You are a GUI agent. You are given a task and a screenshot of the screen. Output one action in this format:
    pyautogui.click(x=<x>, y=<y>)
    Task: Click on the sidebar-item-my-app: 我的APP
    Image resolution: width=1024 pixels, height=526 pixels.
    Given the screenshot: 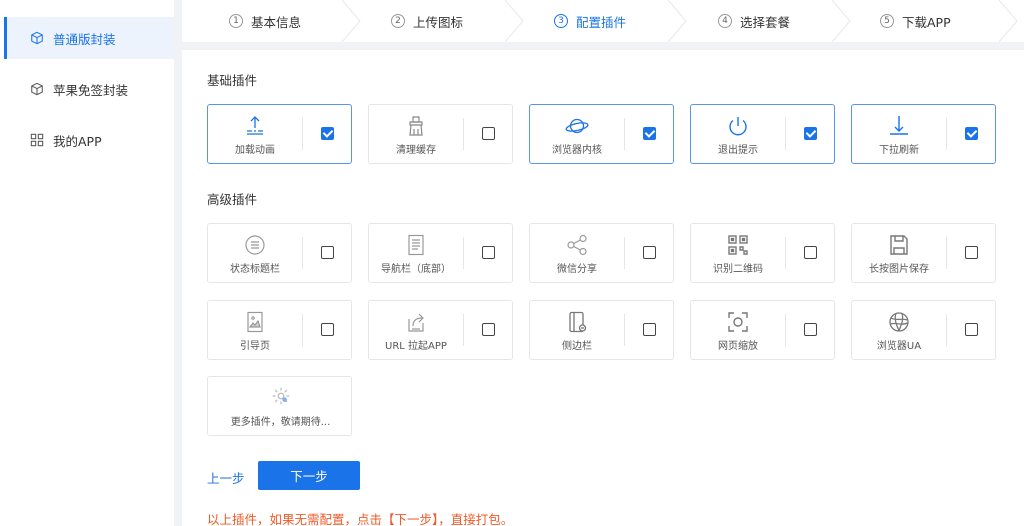 What is the action you would take?
    pyautogui.click(x=89, y=140)
    